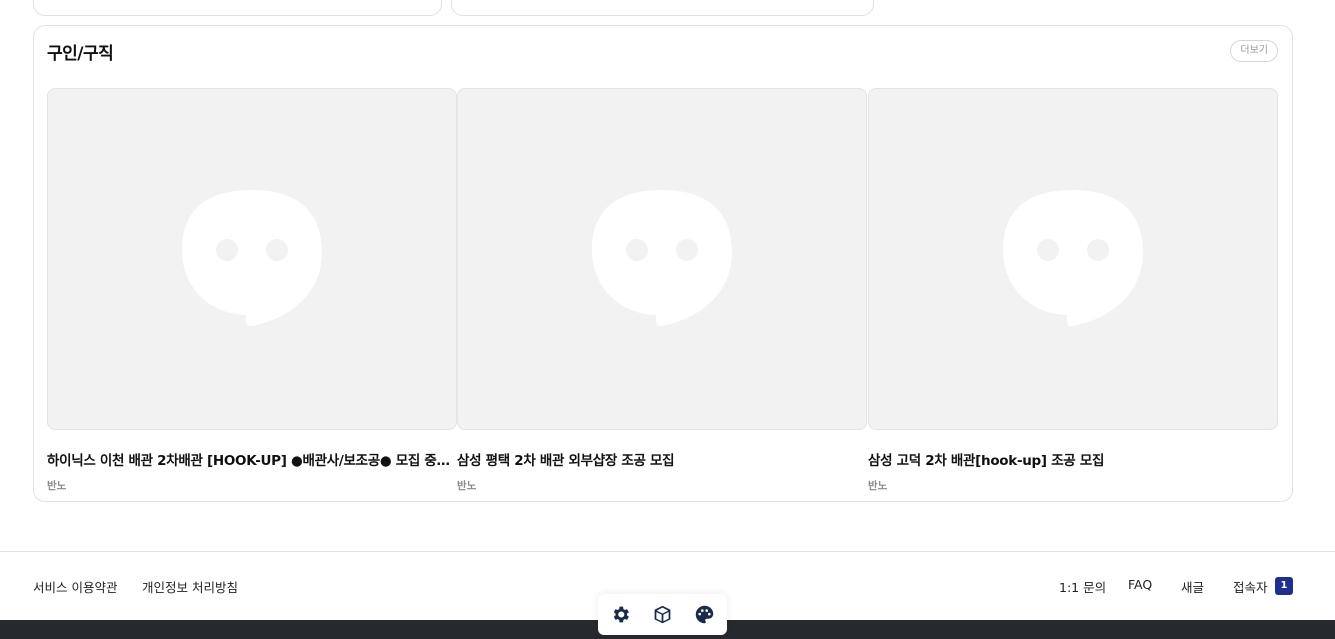 Image resolution: width=1335 pixels, height=639 pixels. What do you see at coordinates (704, 614) in the screenshot?
I see `palette-icon` at bounding box center [704, 614].